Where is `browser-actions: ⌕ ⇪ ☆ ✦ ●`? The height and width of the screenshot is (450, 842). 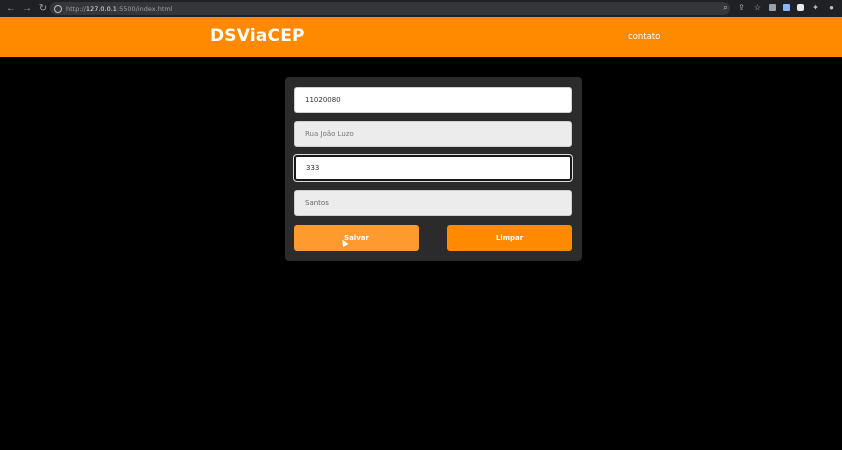 browser-actions: ⌕ ⇪ ☆ ✦ ● is located at coordinates (778, 7).